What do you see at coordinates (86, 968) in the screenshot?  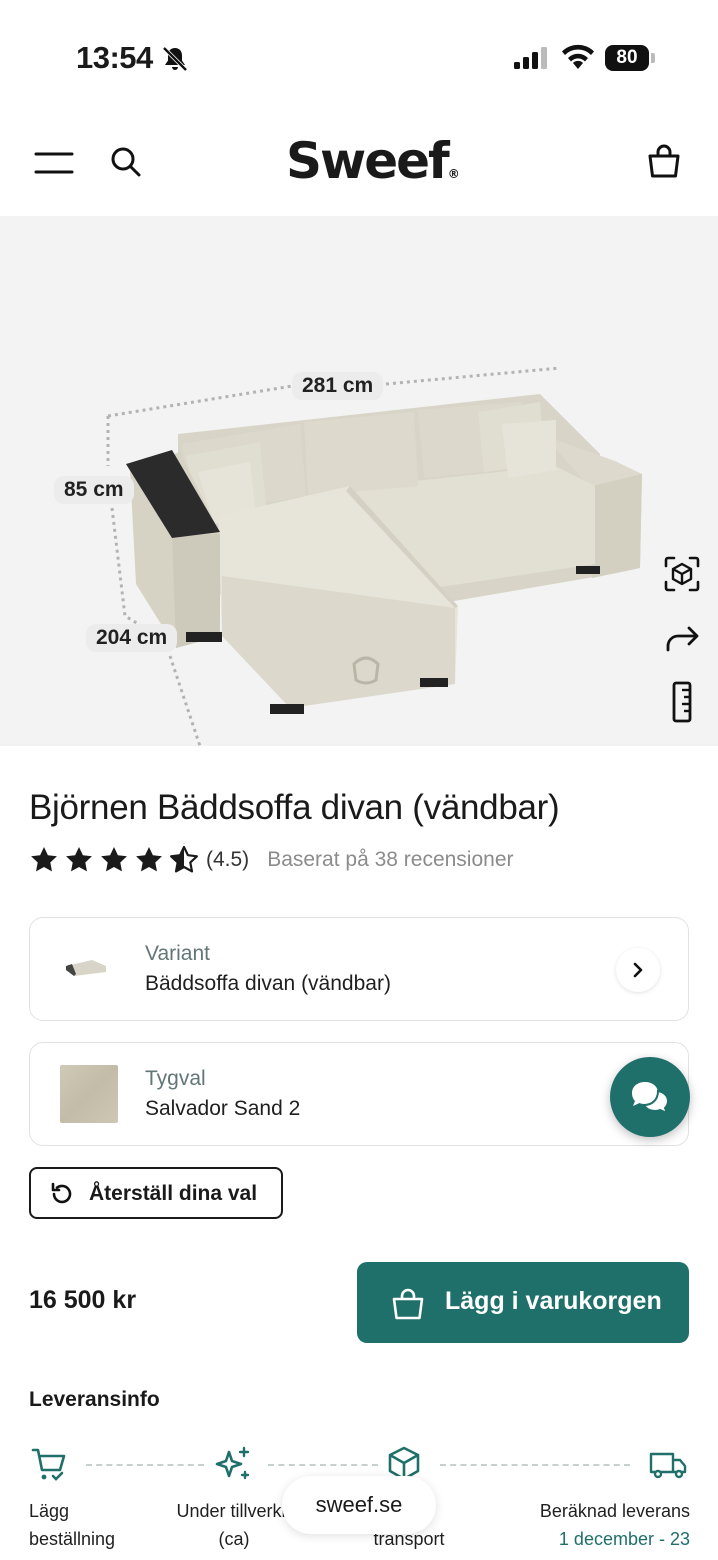 I see `variant-thumbnail` at bounding box center [86, 968].